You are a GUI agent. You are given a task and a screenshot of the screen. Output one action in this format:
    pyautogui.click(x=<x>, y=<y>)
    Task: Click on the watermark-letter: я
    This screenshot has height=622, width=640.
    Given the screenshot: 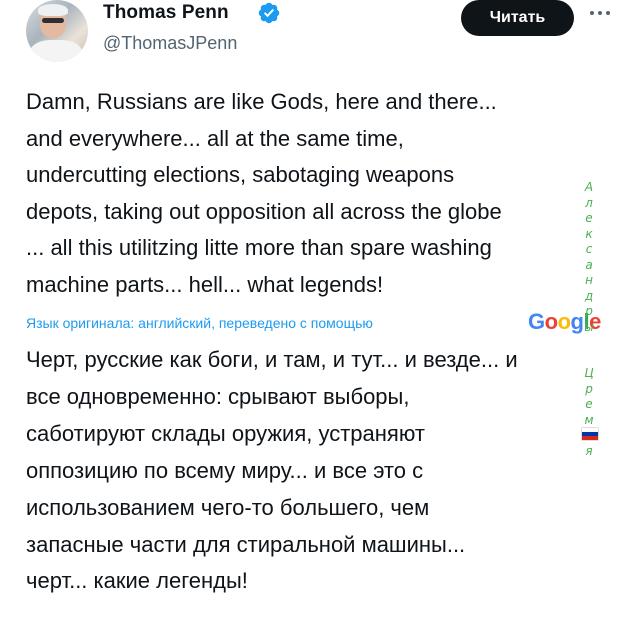 What is the action you would take?
    pyautogui.click(x=589, y=450)
    